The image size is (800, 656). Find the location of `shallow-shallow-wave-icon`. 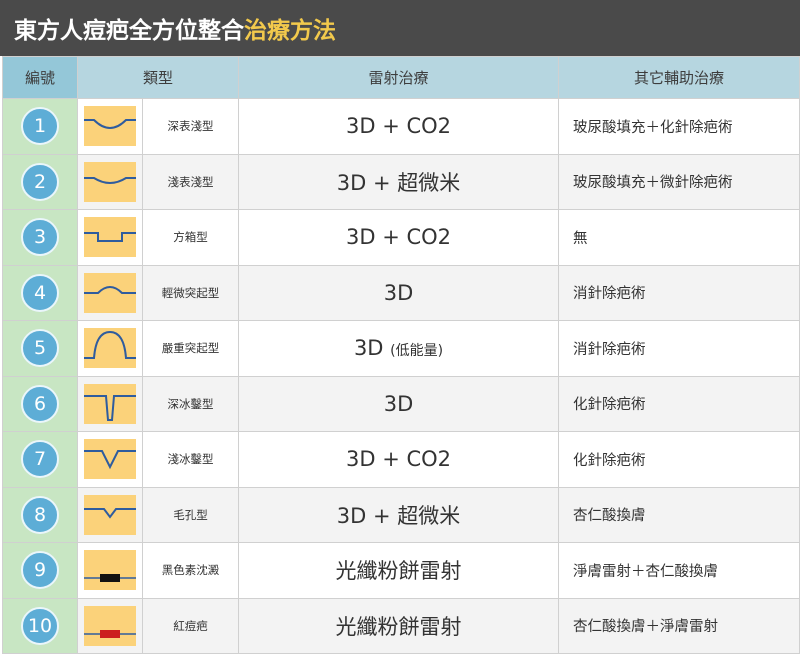

shallow-shallow-wave-icon is located at coordinates (110, 181).